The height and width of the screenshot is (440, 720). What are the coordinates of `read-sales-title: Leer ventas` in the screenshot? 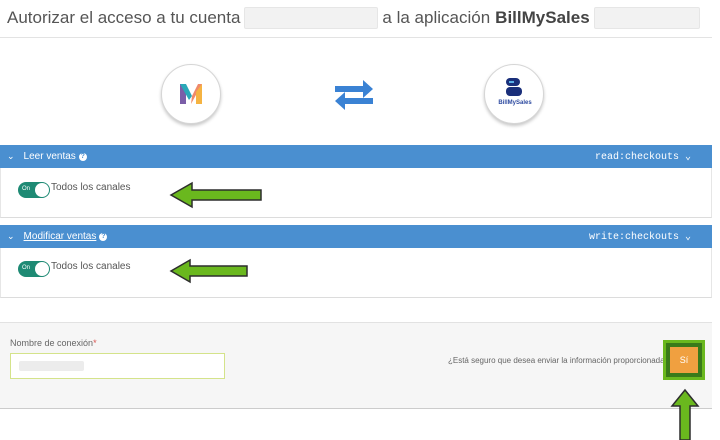 It's located at (49, 156).